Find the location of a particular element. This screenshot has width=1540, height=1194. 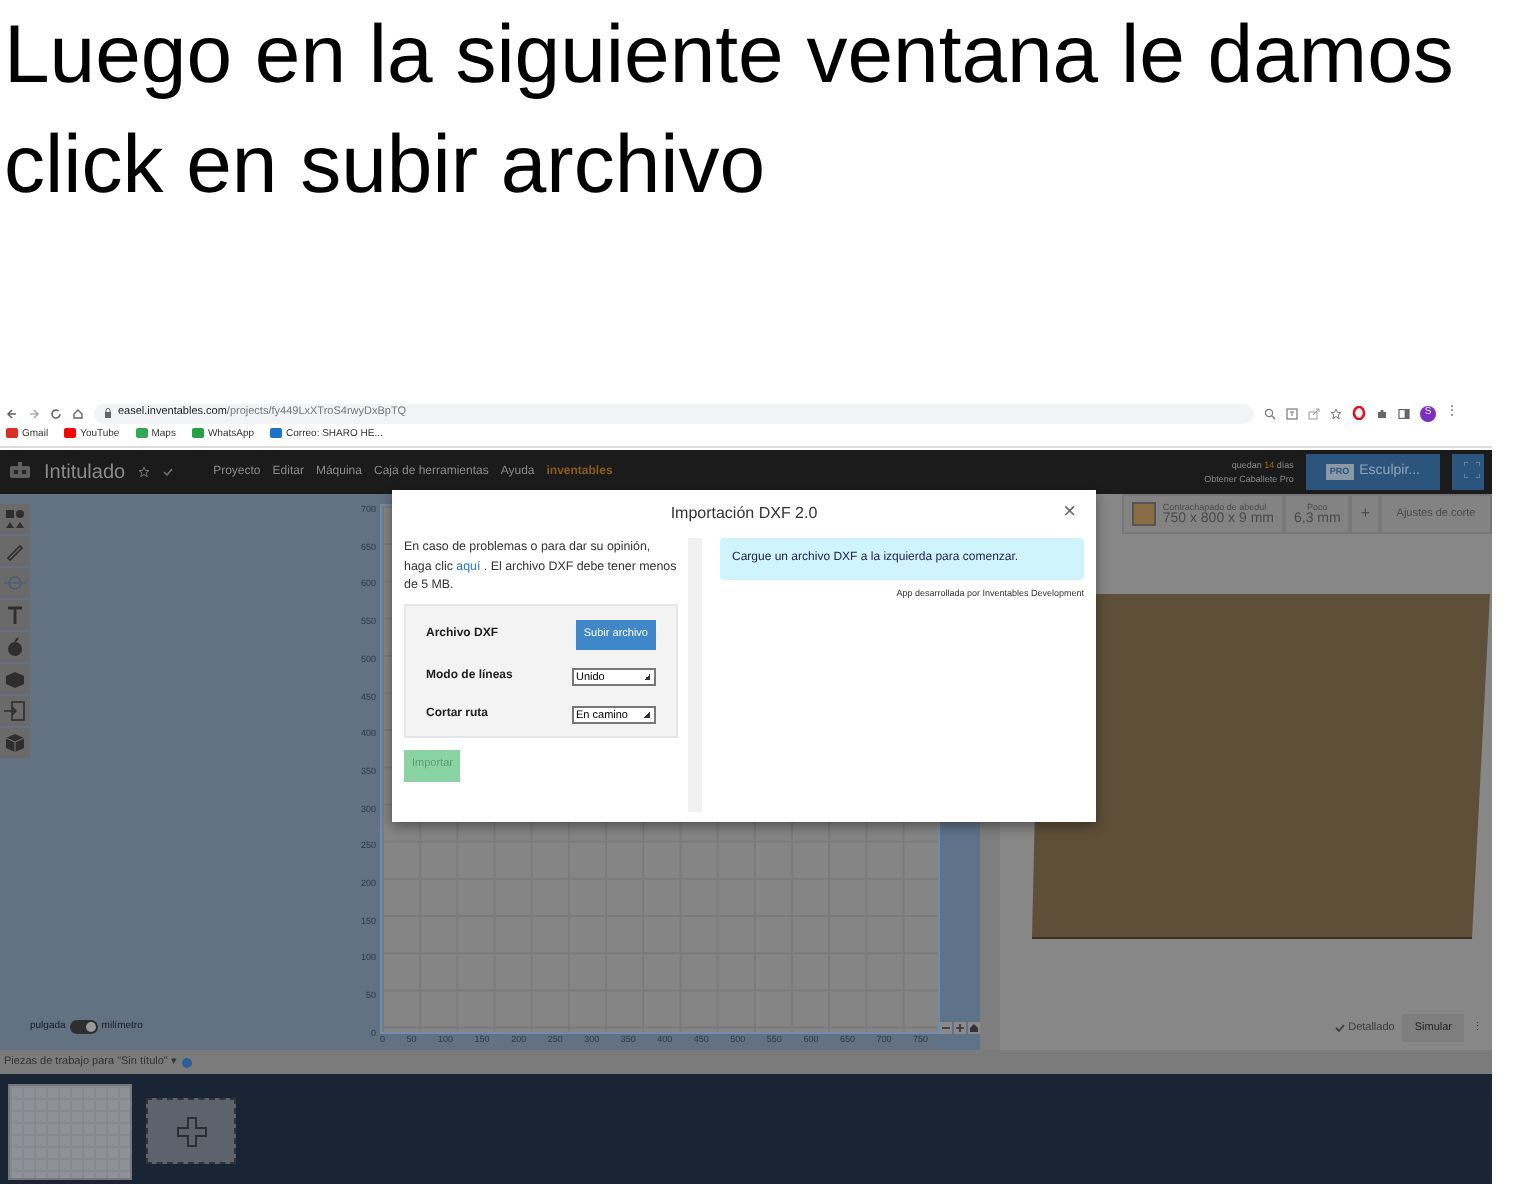

import-icon is located at coordinates (15, 711).